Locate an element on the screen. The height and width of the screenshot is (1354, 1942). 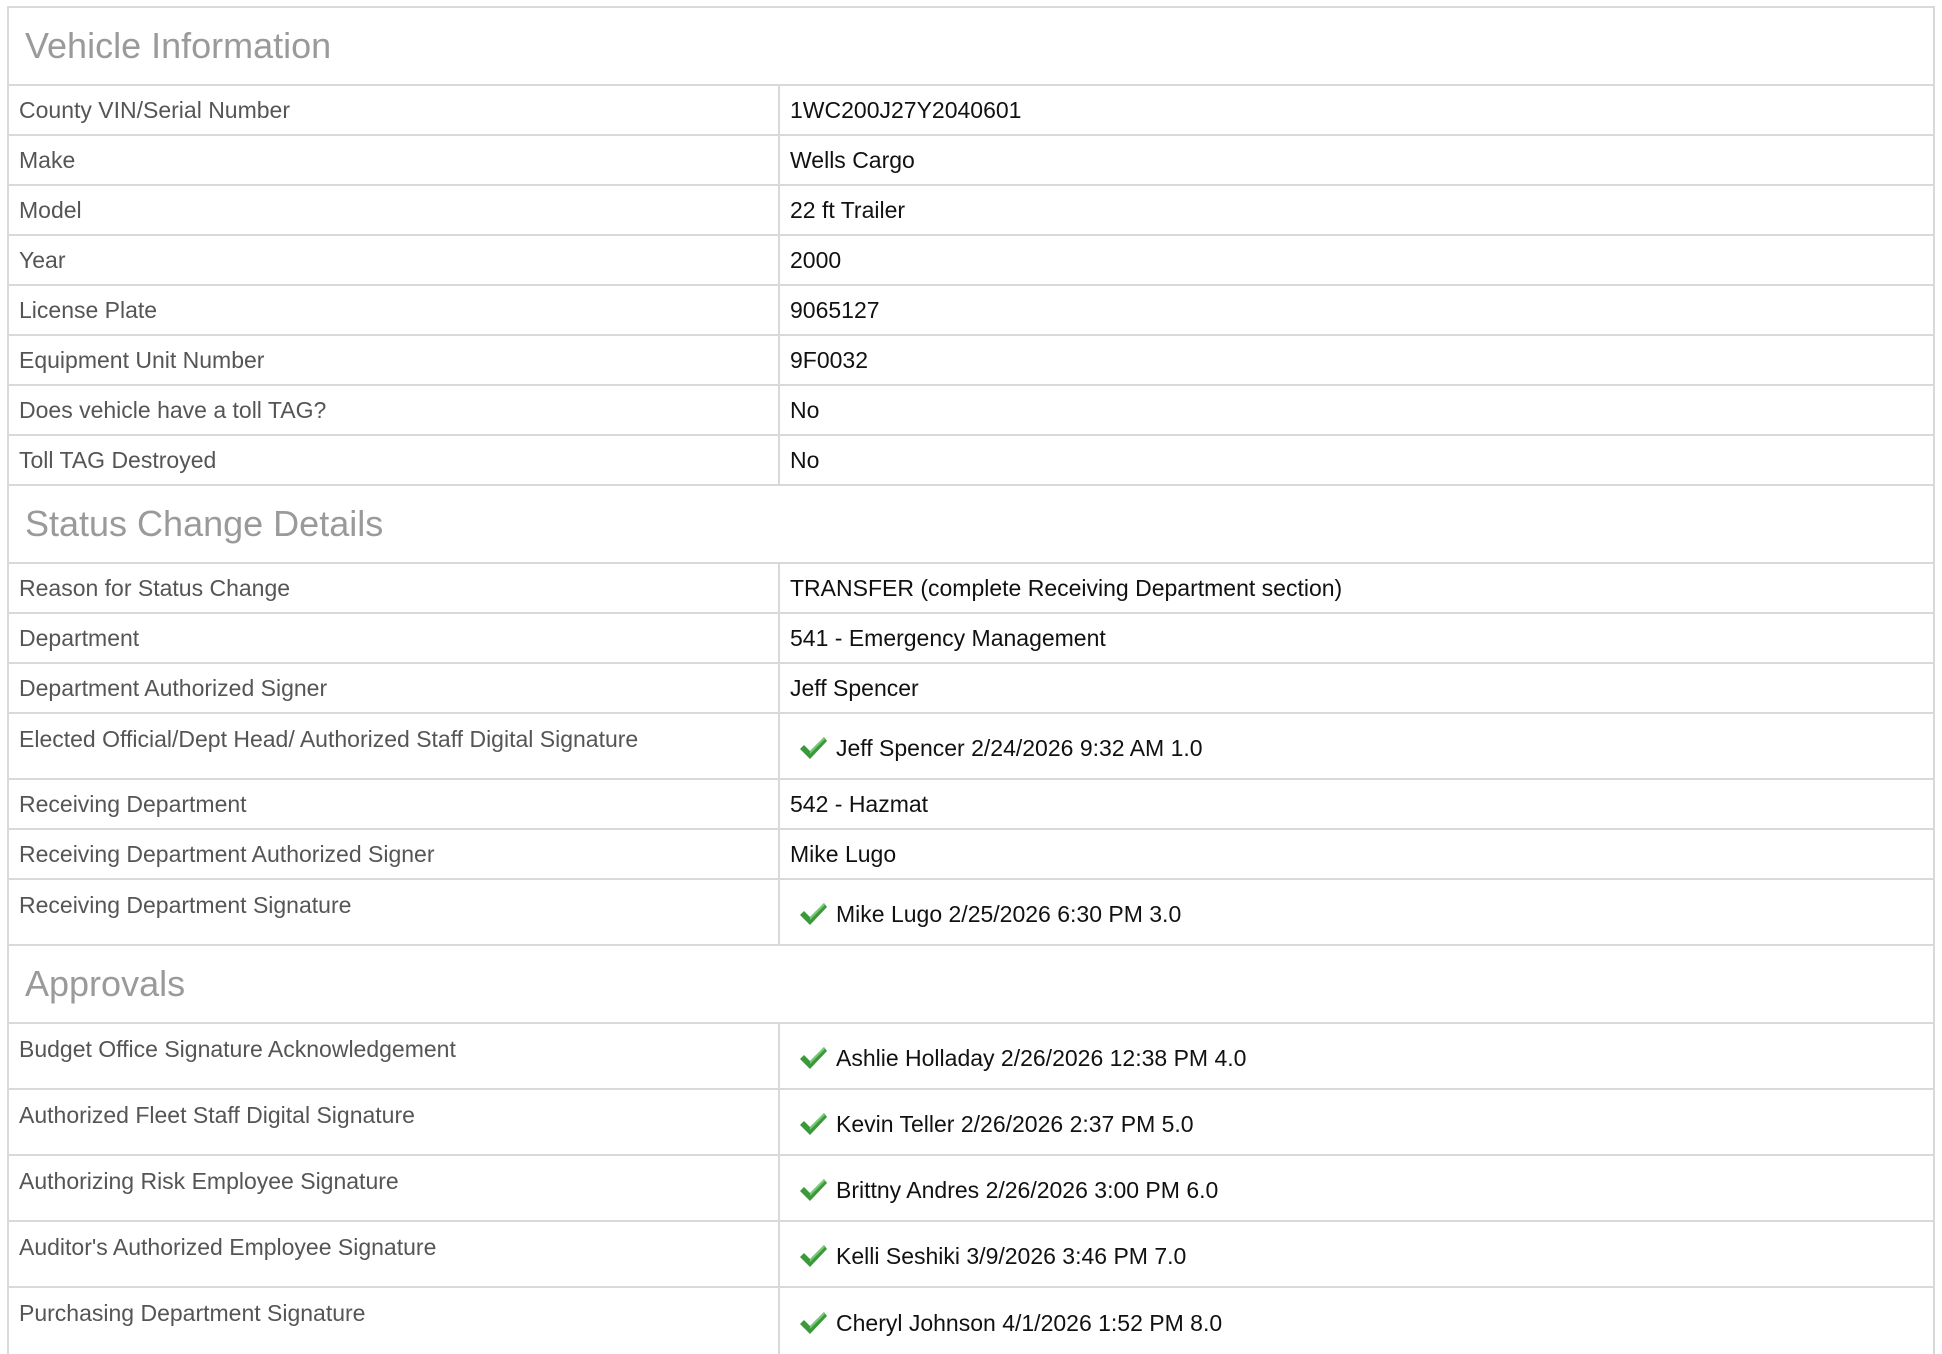
field-value: 9F0032 is located at coordinates (829, 359).